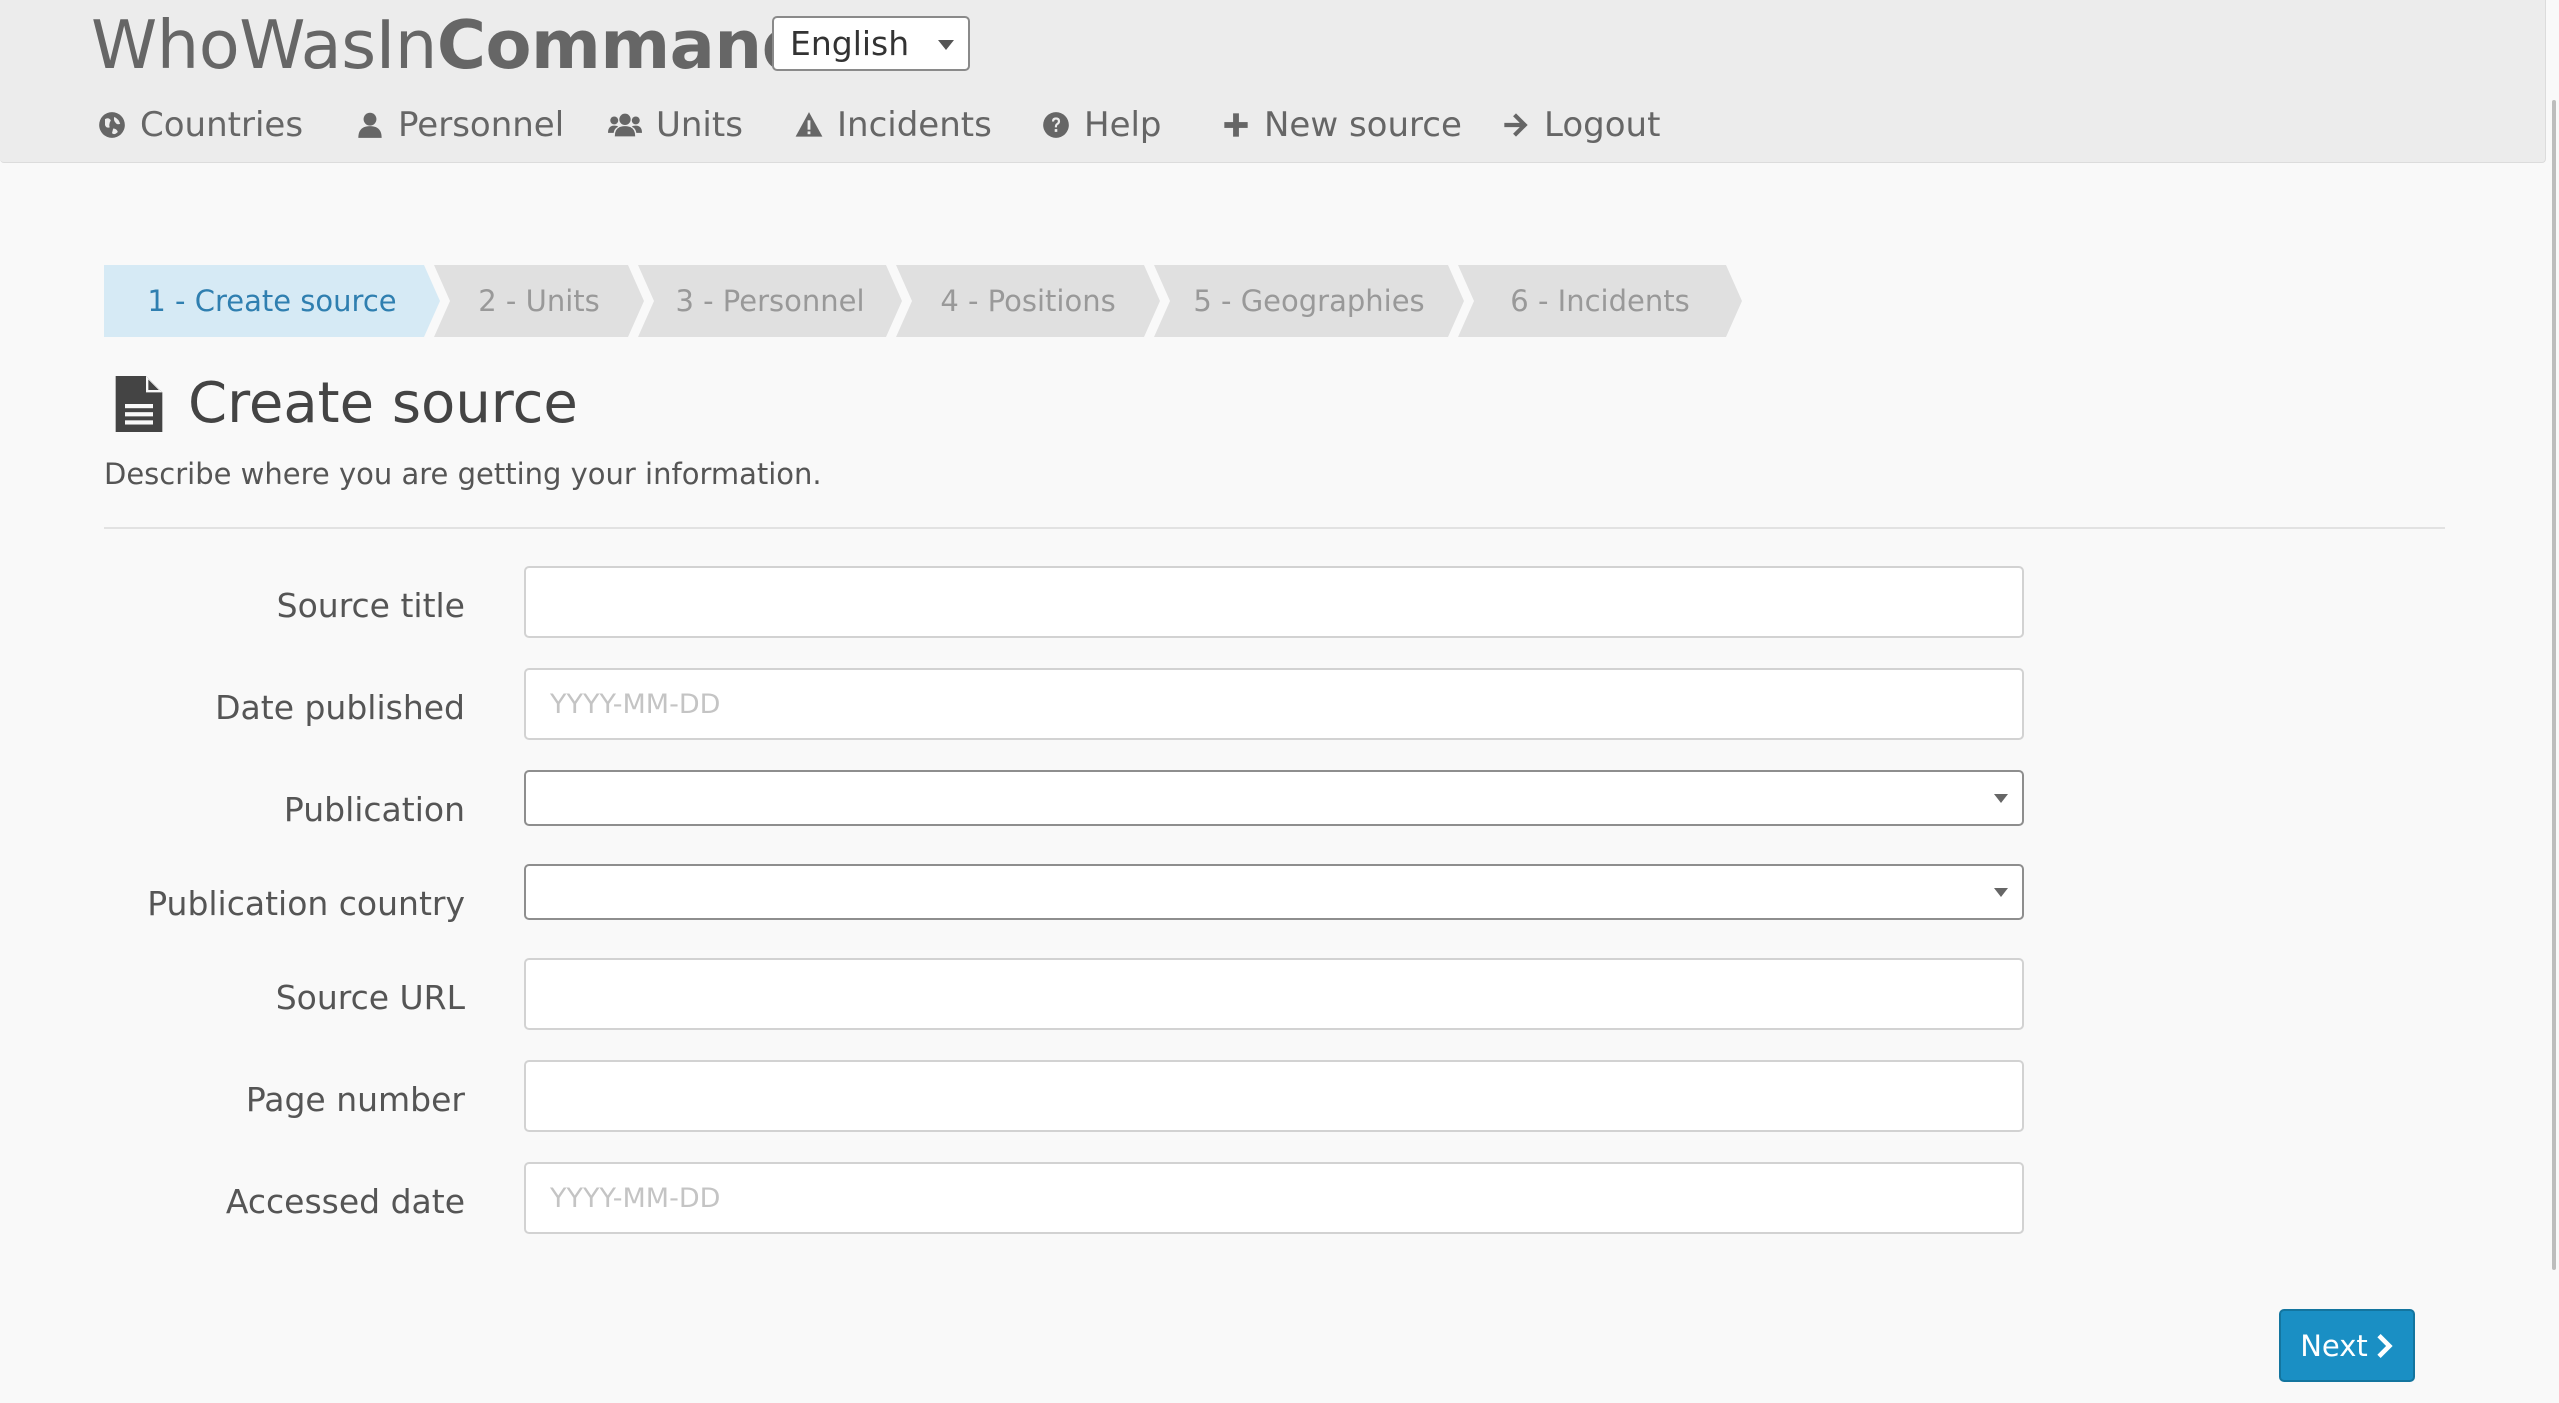 The image size is (2559, 1403). I want to click on brand-logo: WhoWasInCommand, so click(450, 45).